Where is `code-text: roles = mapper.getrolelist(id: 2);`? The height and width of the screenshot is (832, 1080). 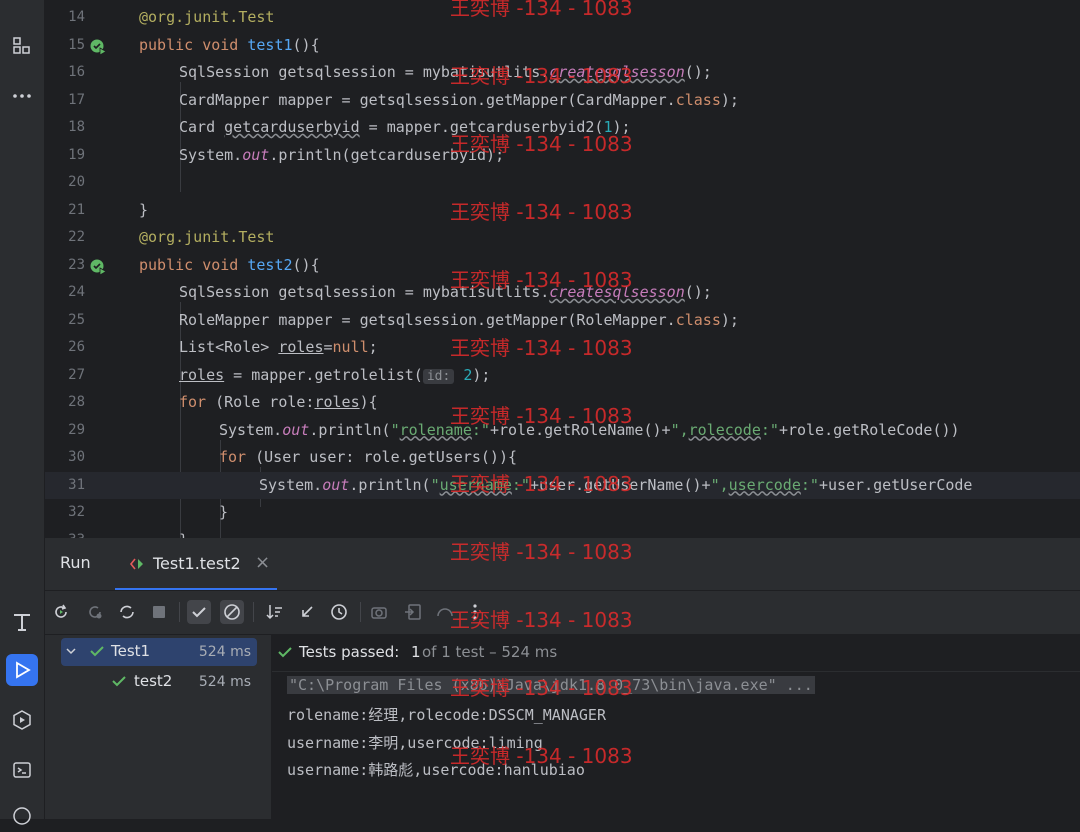
code-text: roles = mapper.getrolelist(id: 2); is located at coordinates (334, 376).